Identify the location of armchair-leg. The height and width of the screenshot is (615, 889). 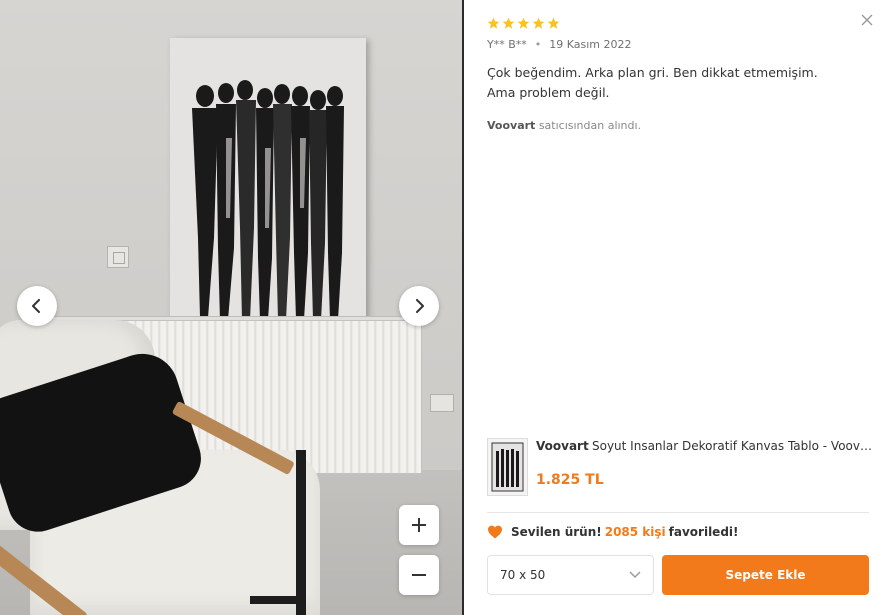
(301, 532).